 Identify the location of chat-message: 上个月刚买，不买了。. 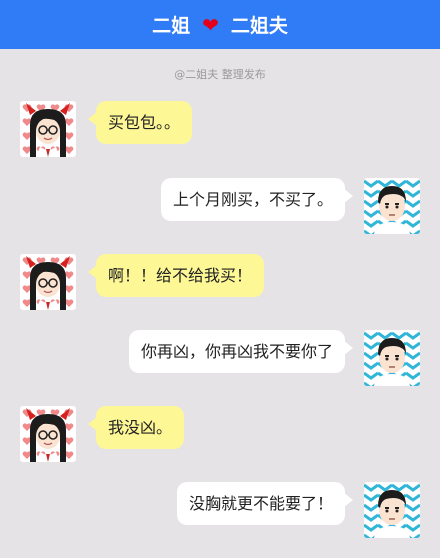
(220, 208).